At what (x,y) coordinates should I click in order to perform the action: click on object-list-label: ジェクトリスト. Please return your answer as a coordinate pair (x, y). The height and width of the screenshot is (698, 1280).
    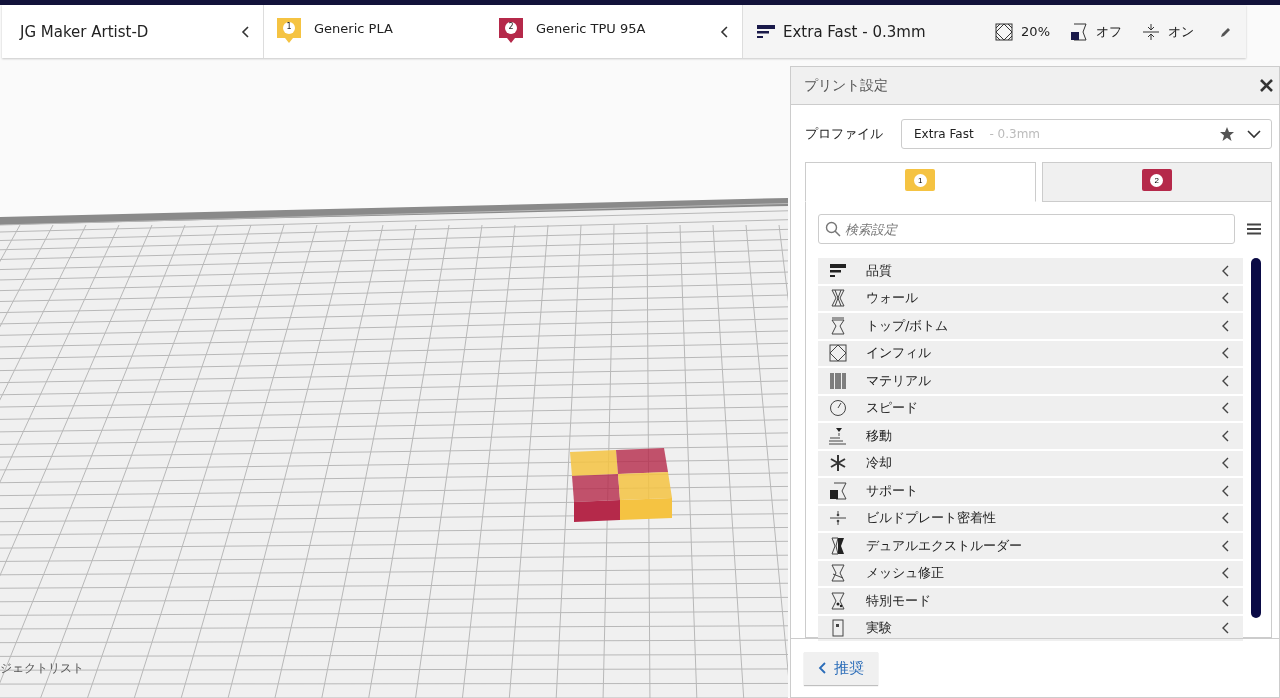
    Looking at the image, I should click on (42, 668).